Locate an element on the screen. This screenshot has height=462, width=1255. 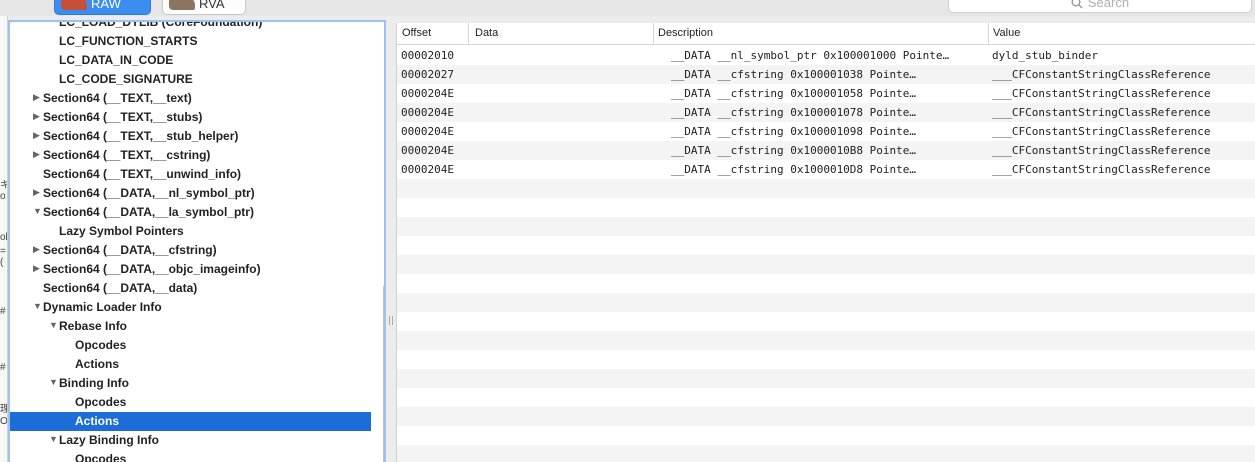
outline-item-label: Lazy Symbol Pointers is located at coordinates (121, 231).